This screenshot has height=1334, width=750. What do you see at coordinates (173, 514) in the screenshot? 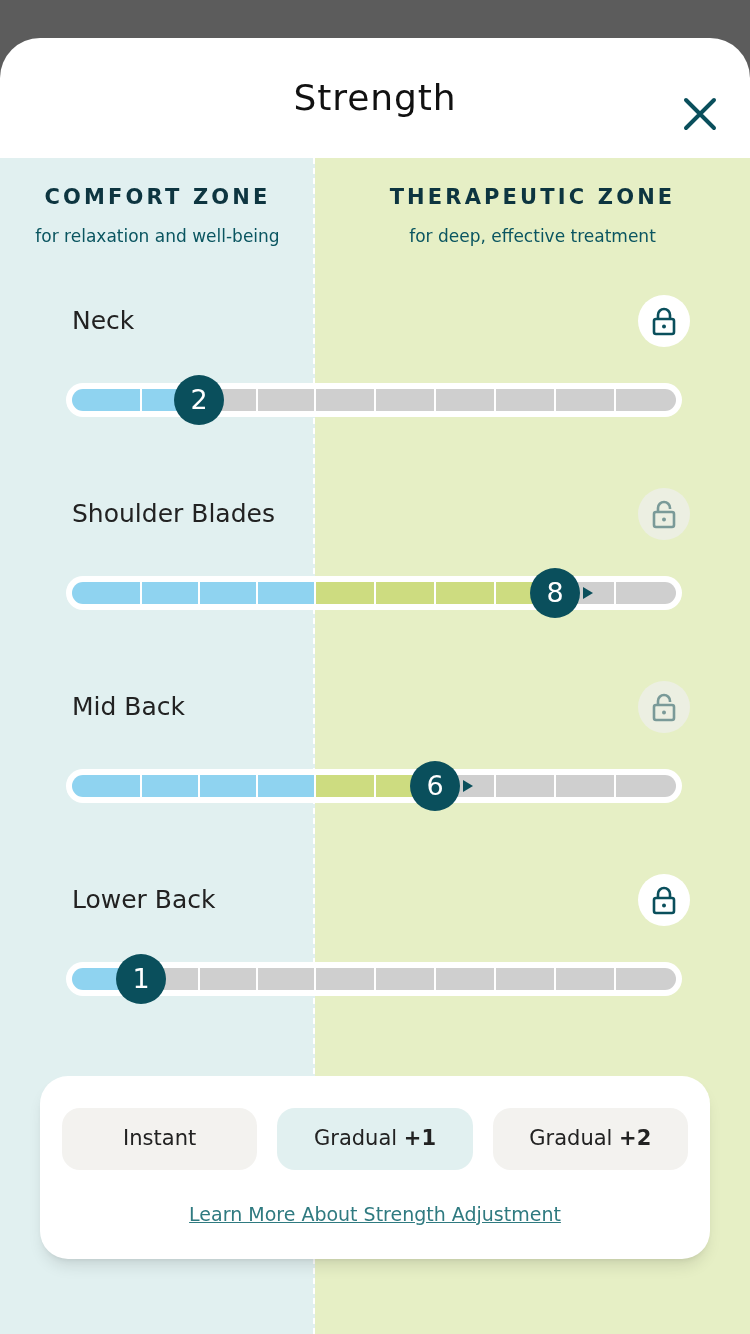
I see `area-label: Shoulder Blades` at bounding box center [173, 514].